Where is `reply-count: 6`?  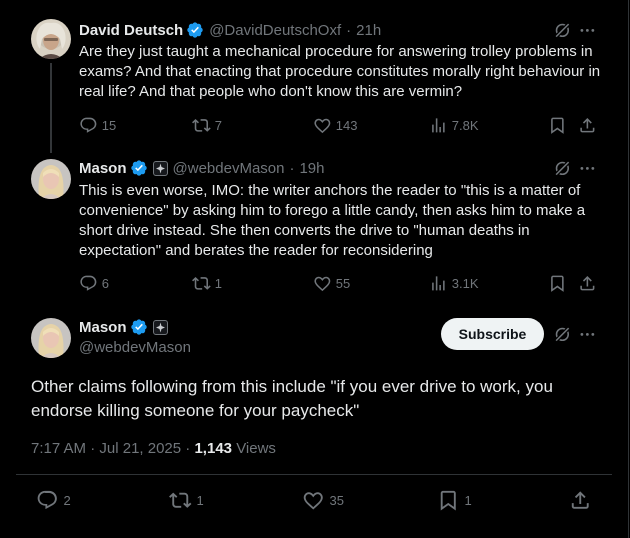
reply-count: 6 is located at coordinates (105, 283).